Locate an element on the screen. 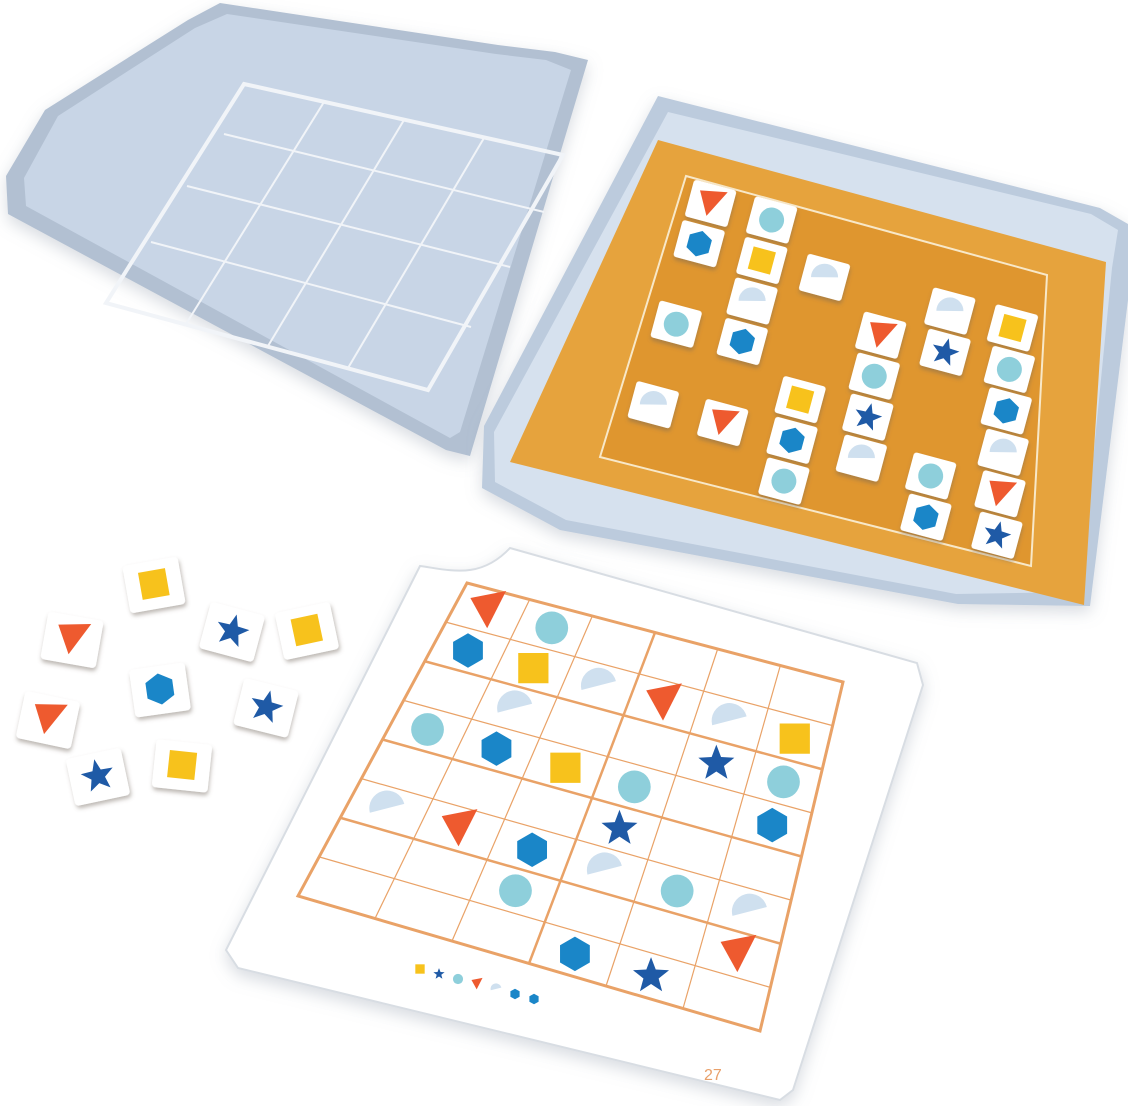  card-page-number: 27 is located at coordinates (713, 1075).